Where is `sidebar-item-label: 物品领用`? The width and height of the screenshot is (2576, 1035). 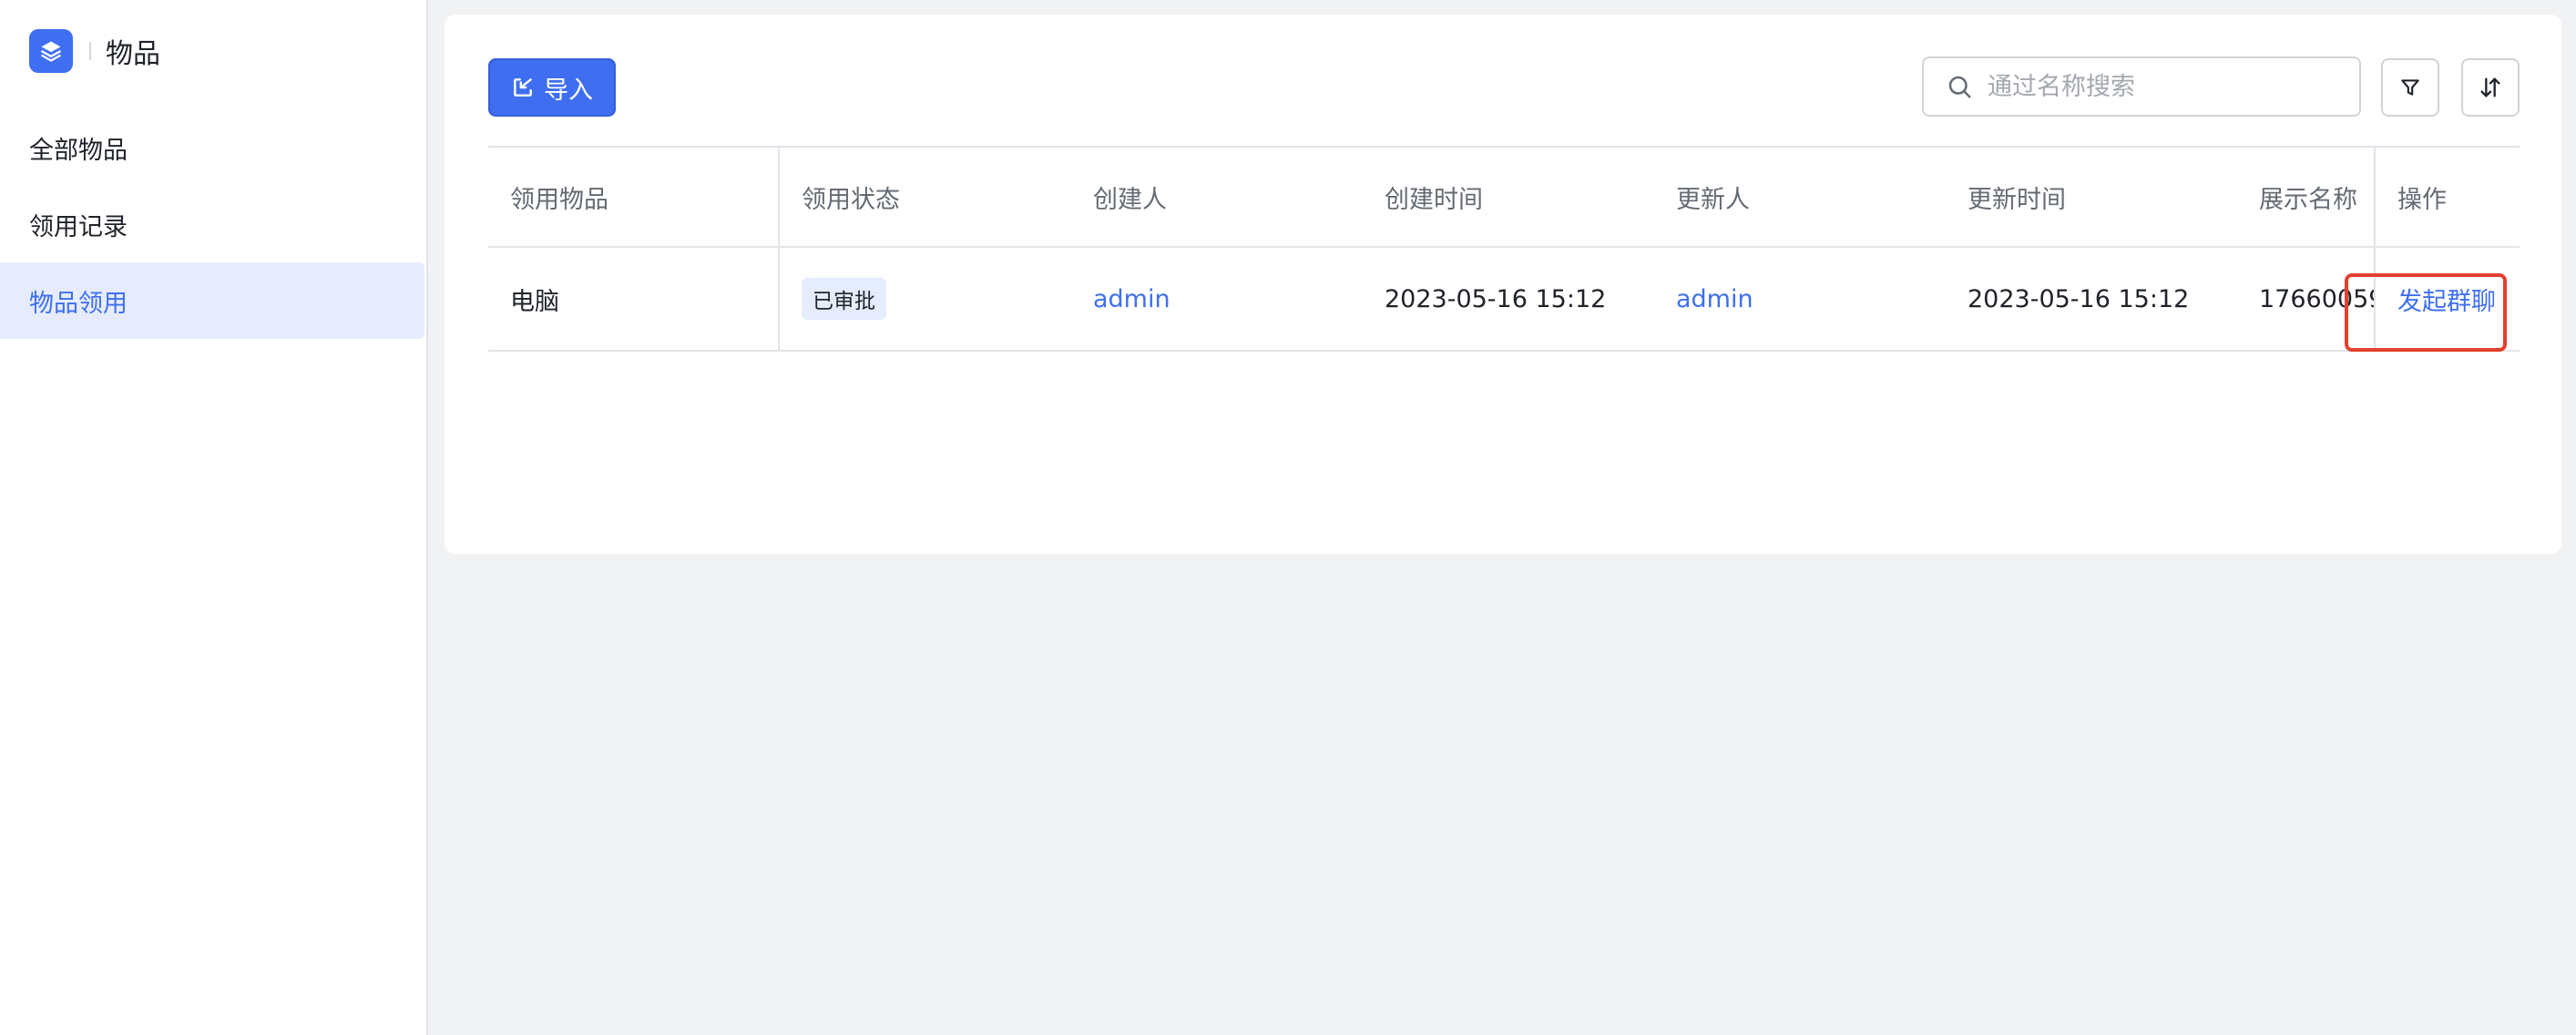 sidebar-item-label: 物品领用 is located at coordinates (78, 303).